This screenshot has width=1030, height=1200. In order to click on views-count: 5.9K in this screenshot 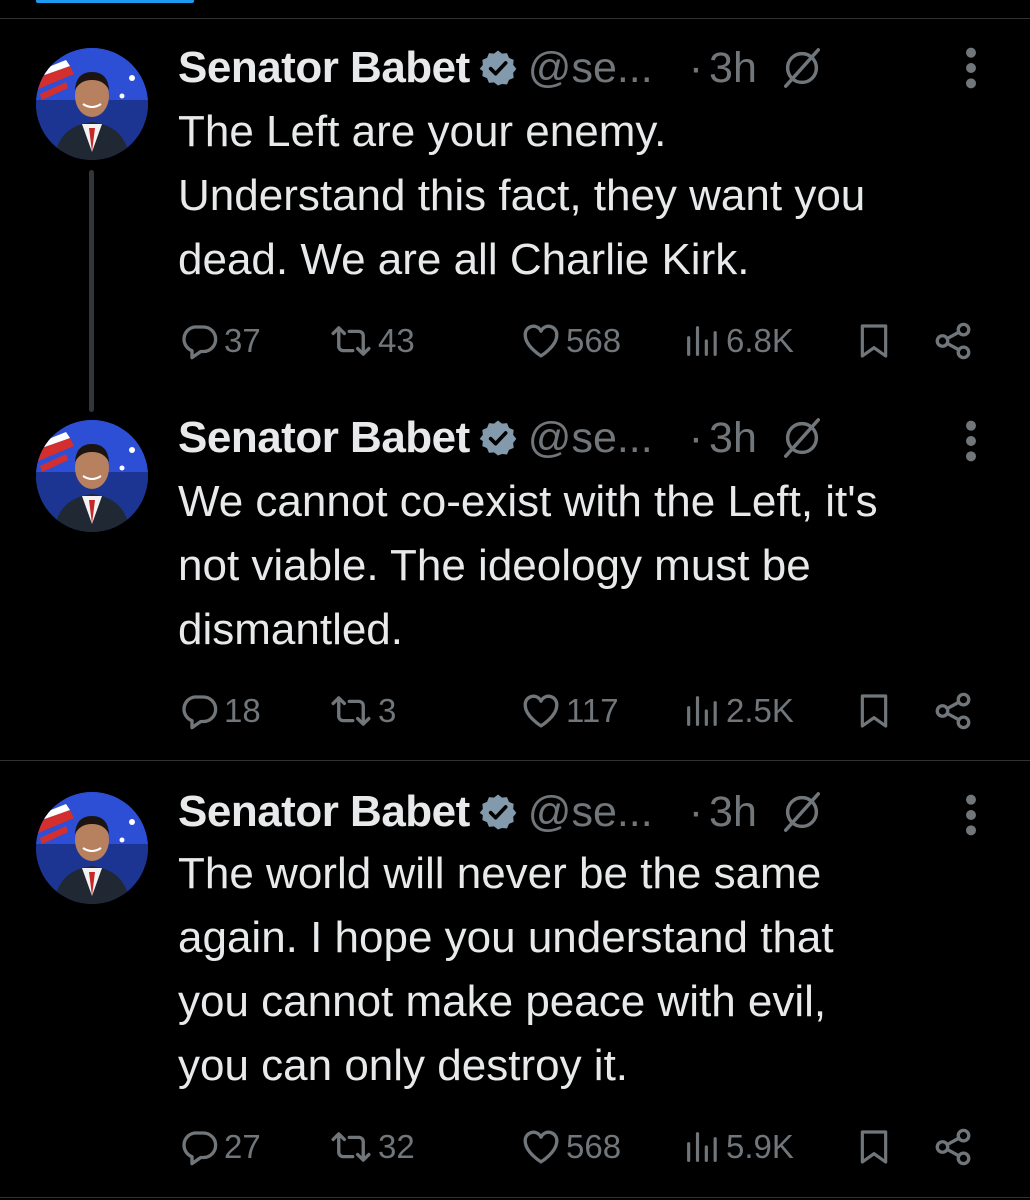, I will do `click(760, 1146)`.